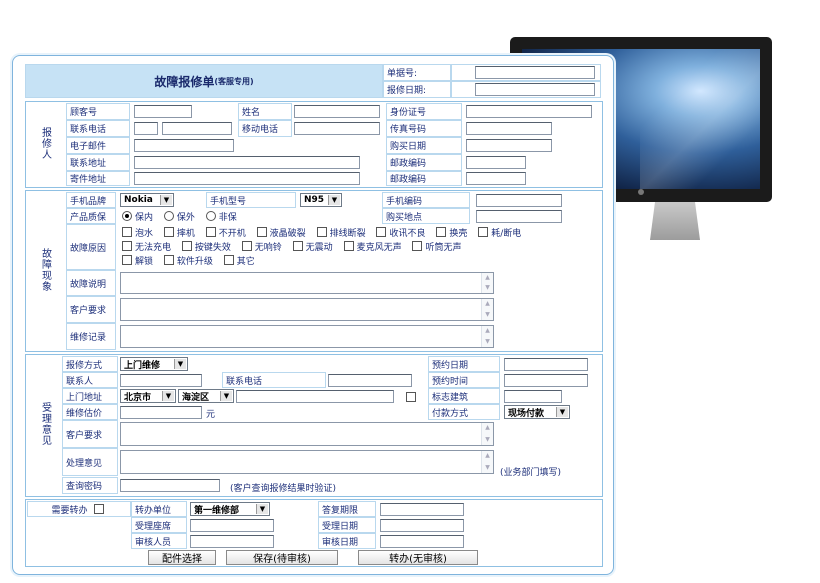  What do you see at coordinates (163, 111) in the screenshot?
I see `customer-no-input` at bounding box center [163, 111].